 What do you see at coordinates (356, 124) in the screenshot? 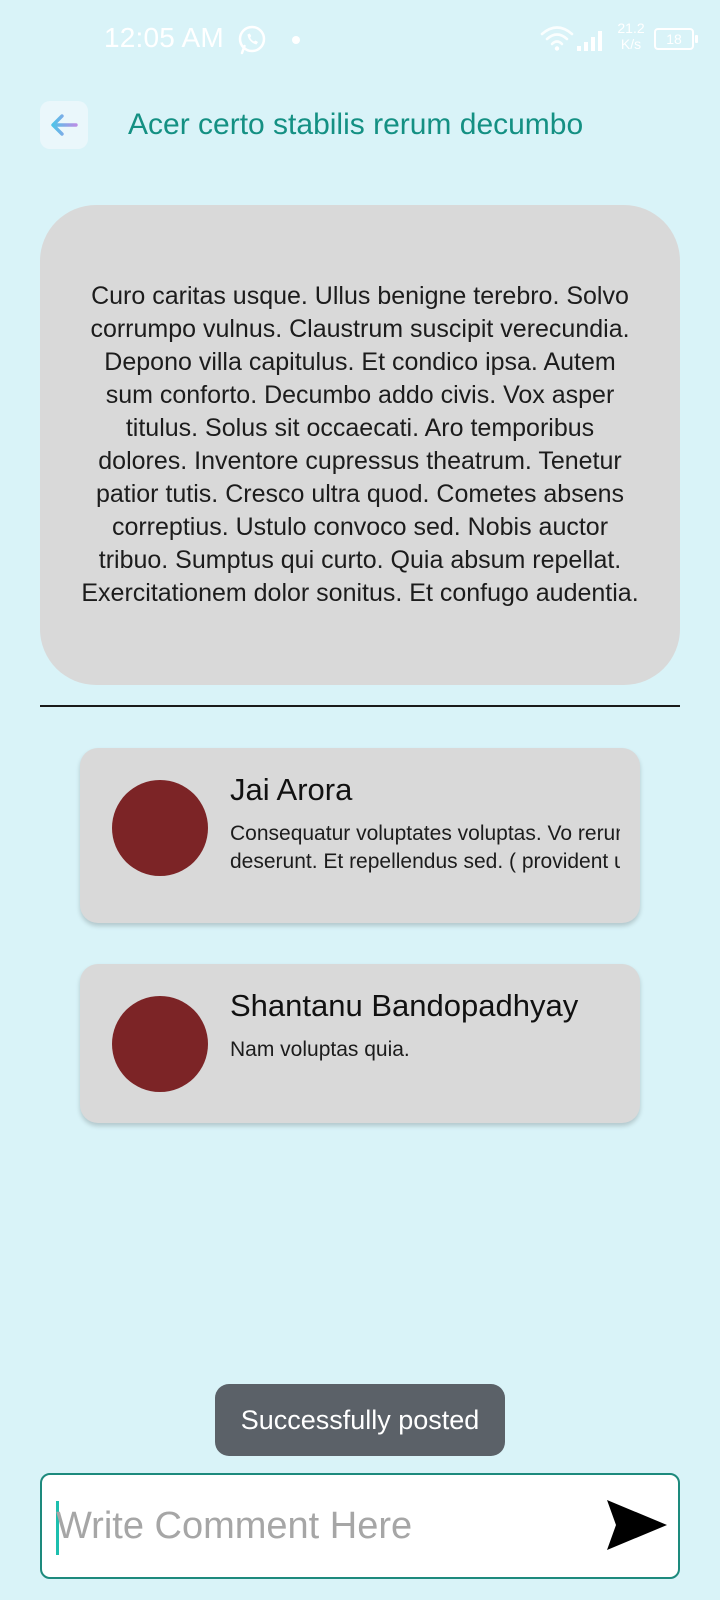
I see `page-title: Acer certo stabilis rerum decumbo` at bounding box center [356, 124].